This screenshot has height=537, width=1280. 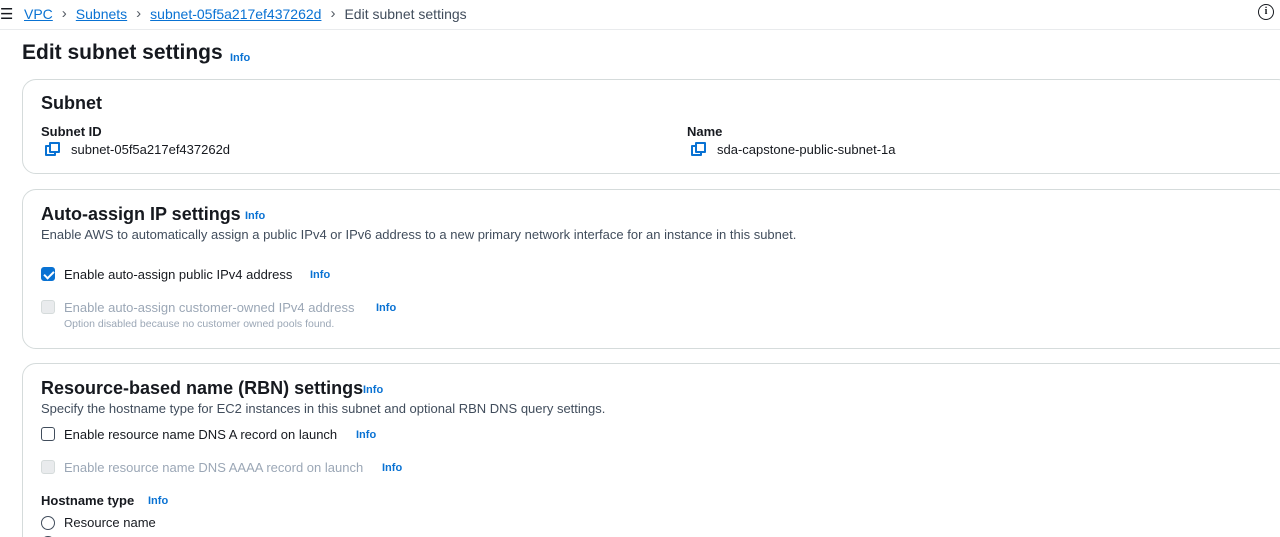 I want to click on rbn-info-link: Info, so click(x=373, y=390).